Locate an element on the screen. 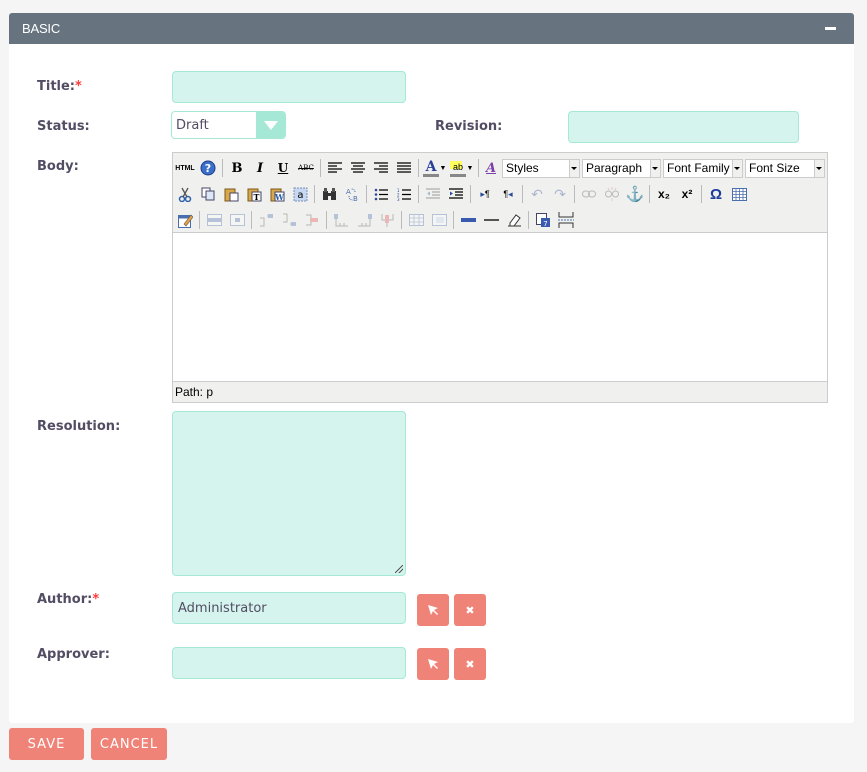 The height and width of the screenshot is (772, 867). replace-button: AB is located at coordinates (352, 194).